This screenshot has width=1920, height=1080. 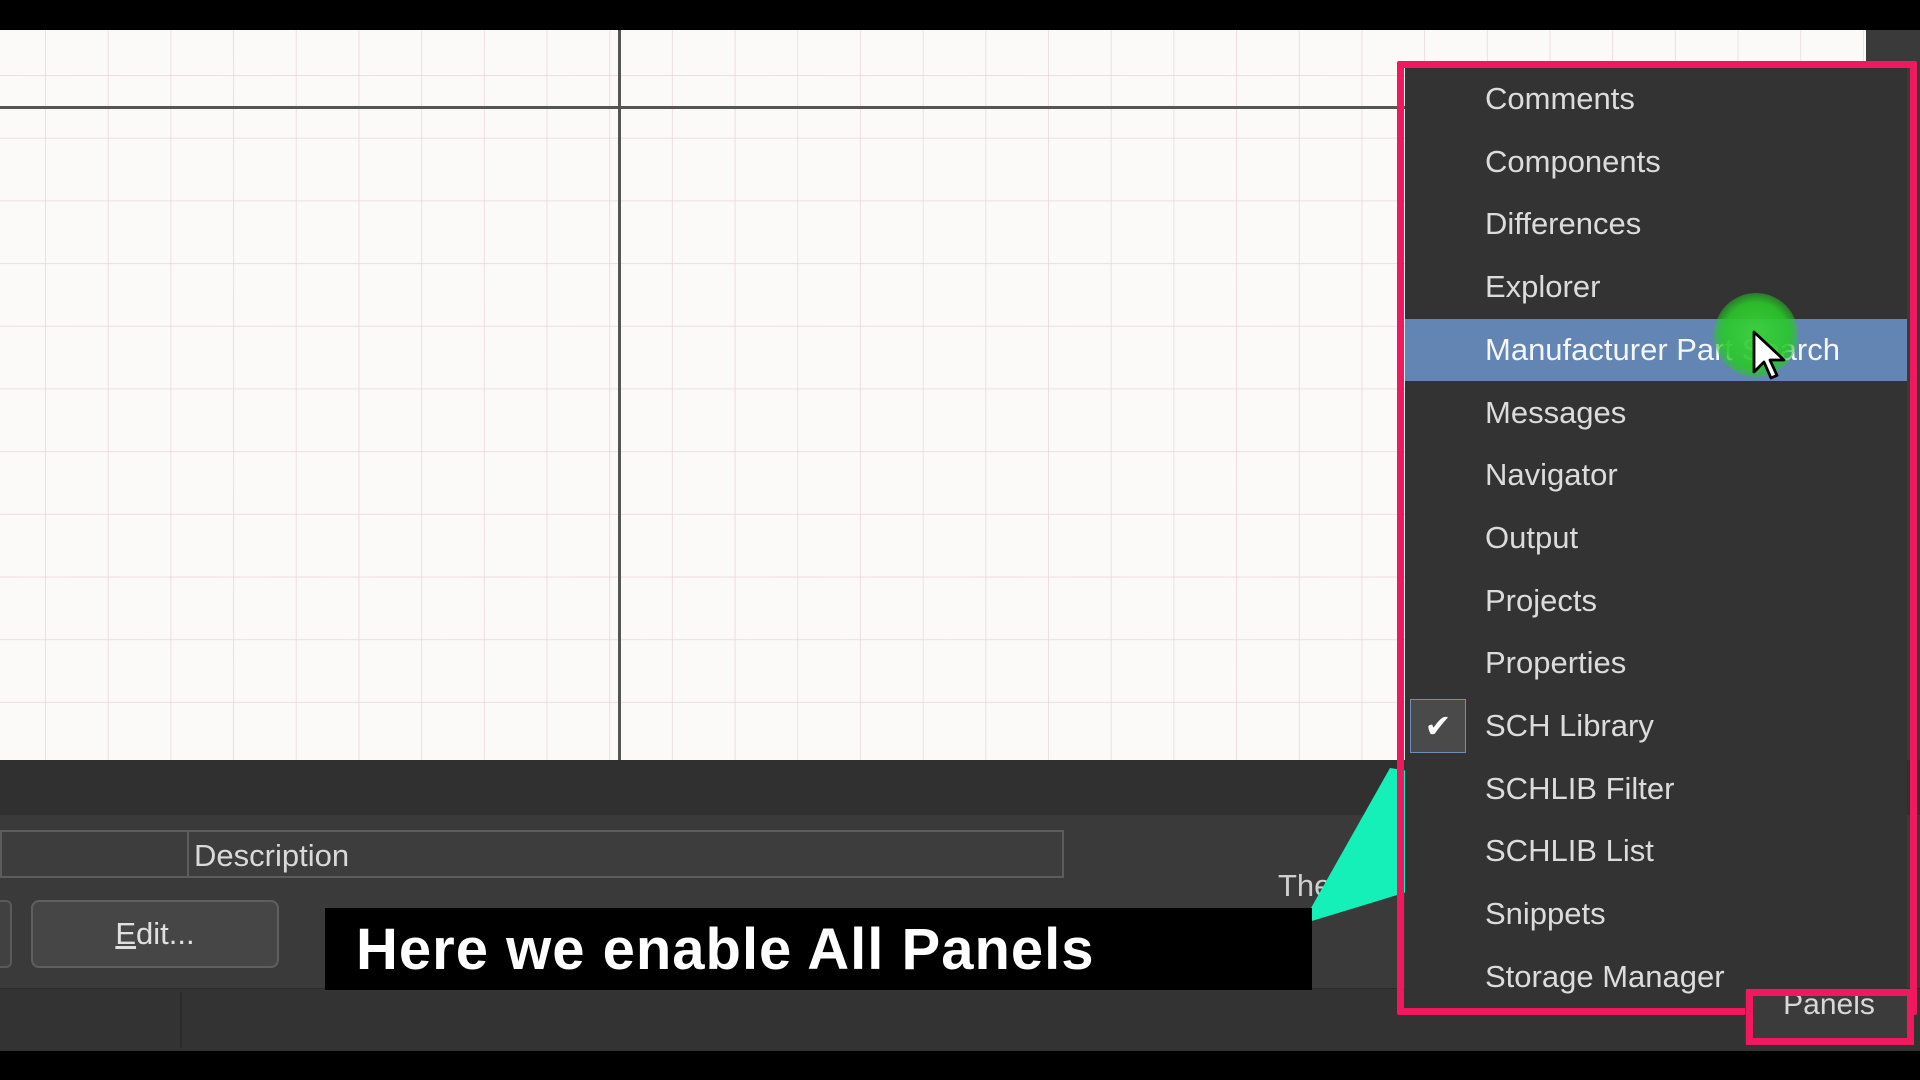 I want to click on status-bar-divider, so click(x=181, y=1020).